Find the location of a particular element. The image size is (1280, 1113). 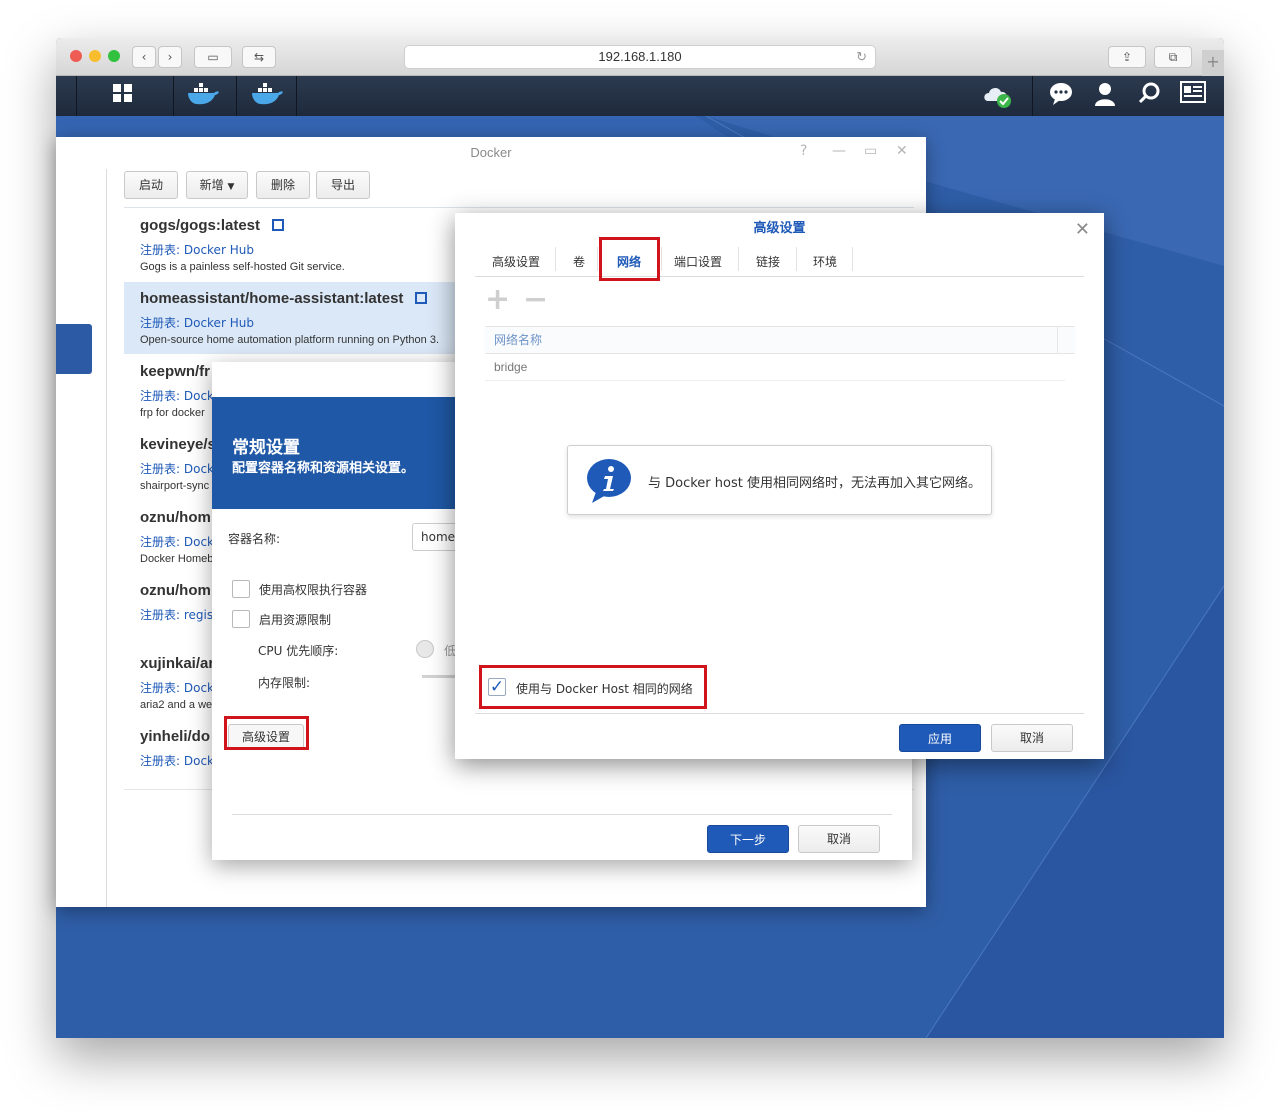

advanced-dialog-title: 高级设置 is located at coordinates (779, 228).